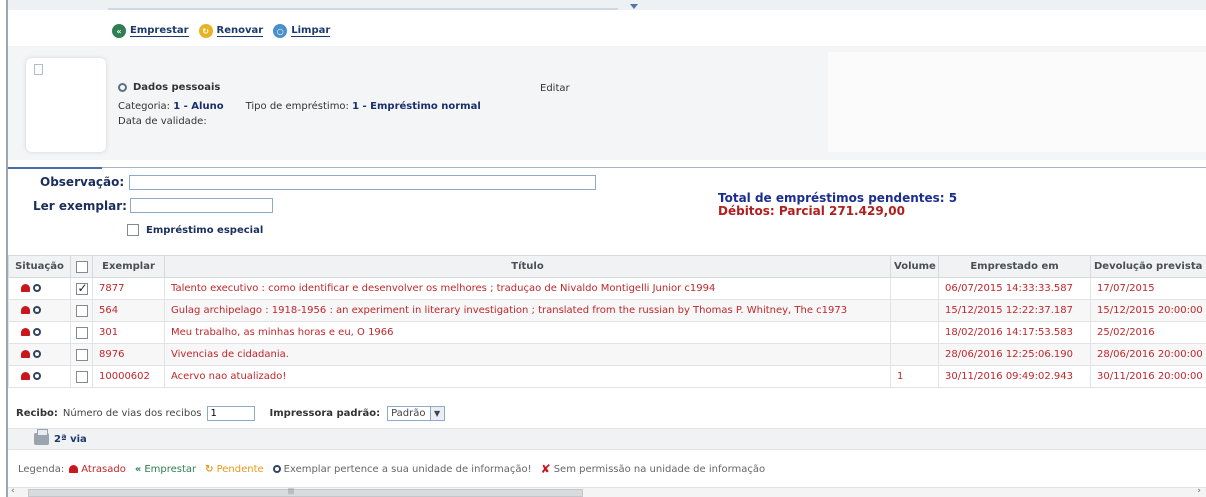 Image resolution: width=1206 pixels, height=497 pixels. I want to click on exemplar-cell: 564, so click(128, 310).